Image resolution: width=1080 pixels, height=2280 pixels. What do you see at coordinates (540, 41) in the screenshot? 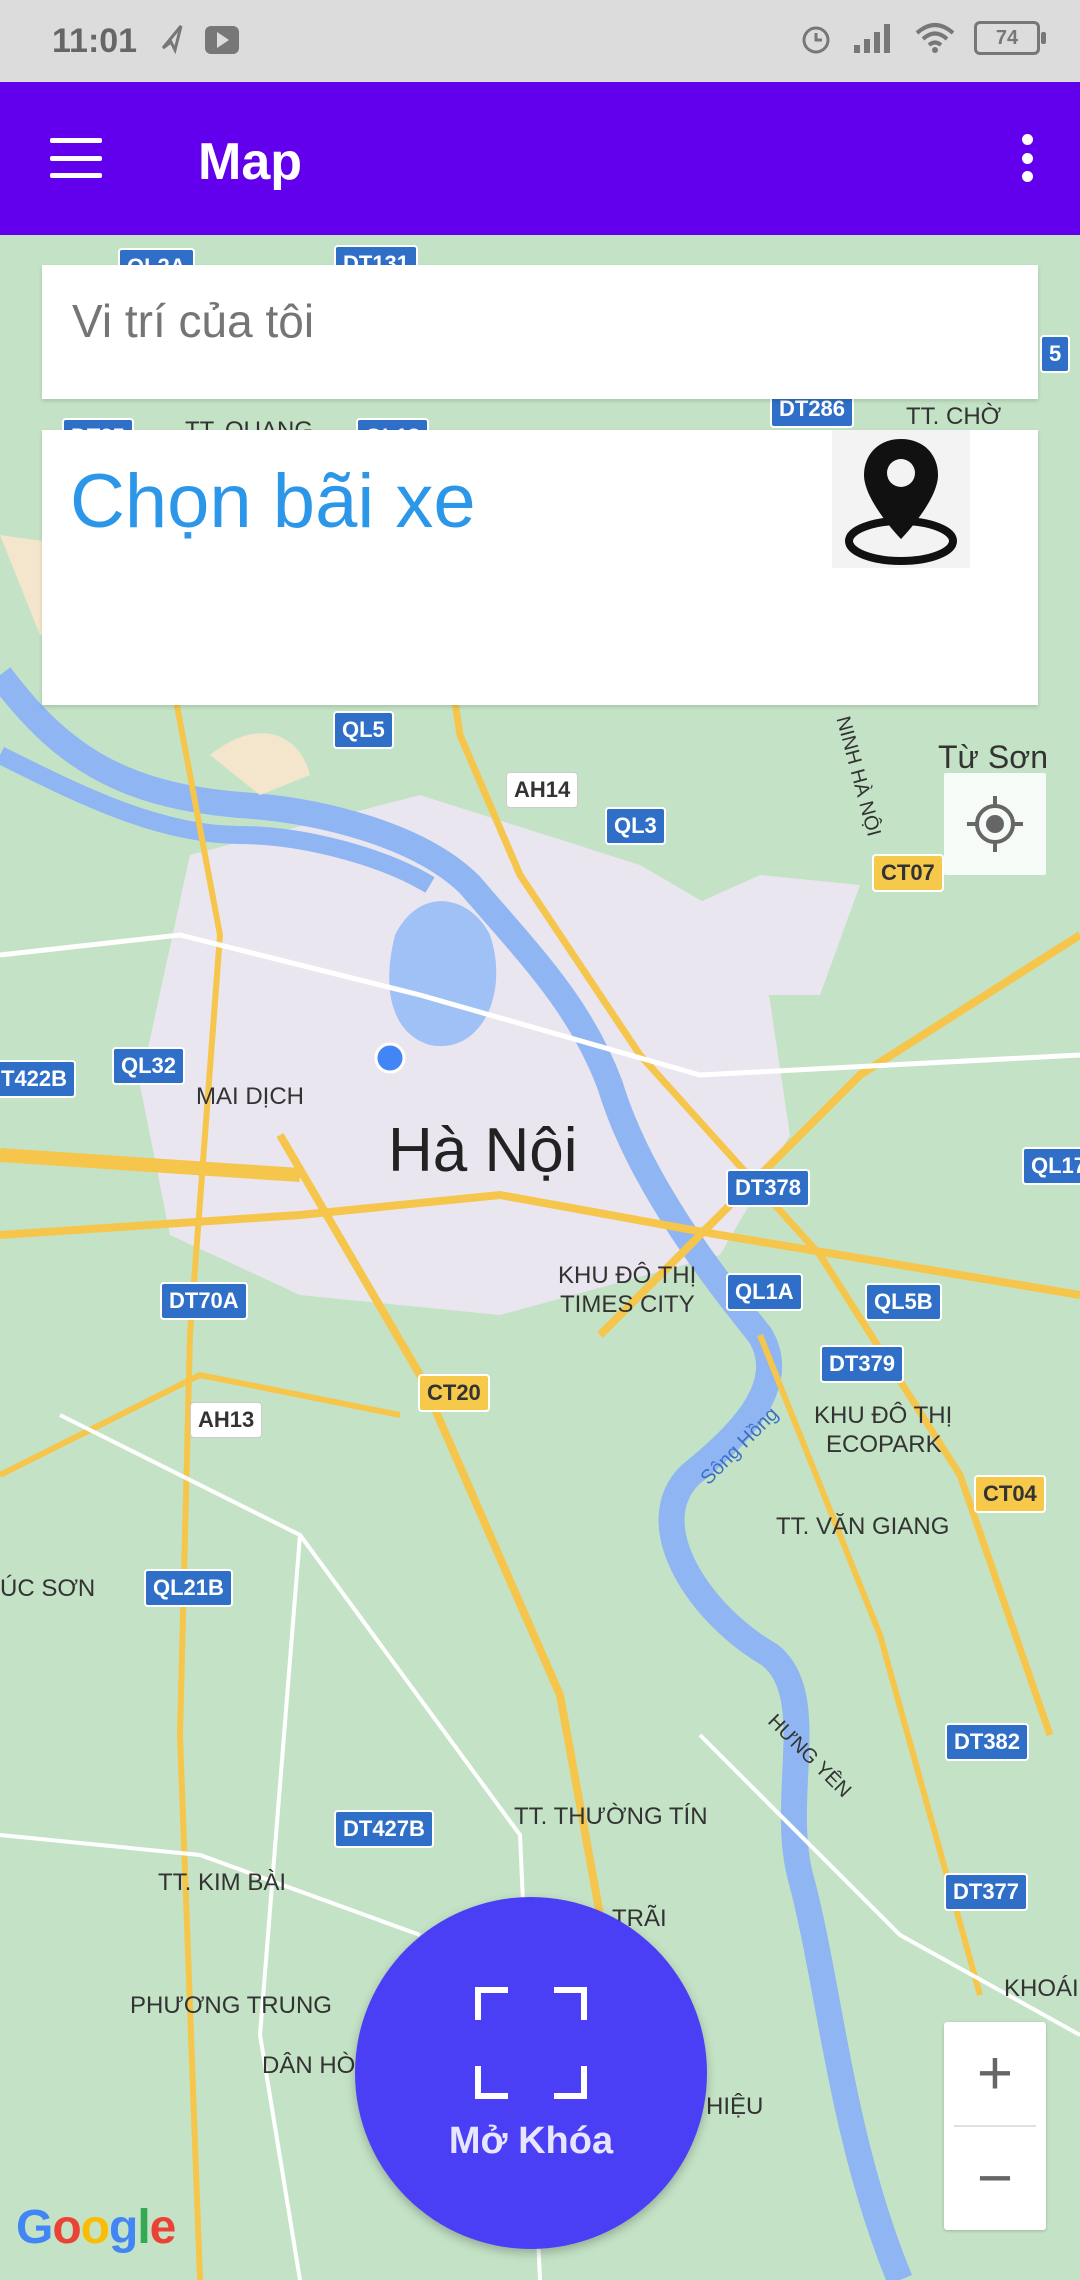
I see `status-bar: 11:01 74` at bounding box center [540, 41].